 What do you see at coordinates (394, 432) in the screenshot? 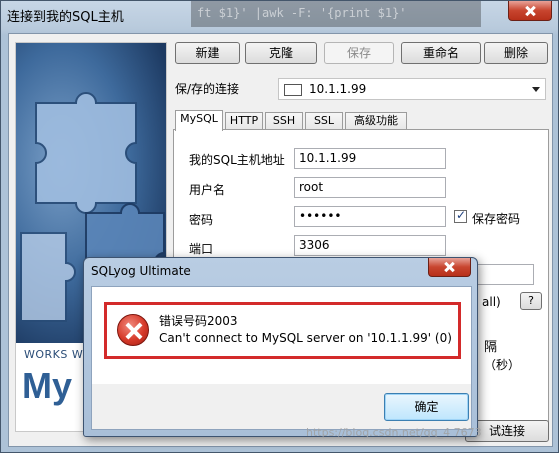
I see `watermark-text: https://blog.csdn.net/qq_4 7673` at bounding box center [394, 432].